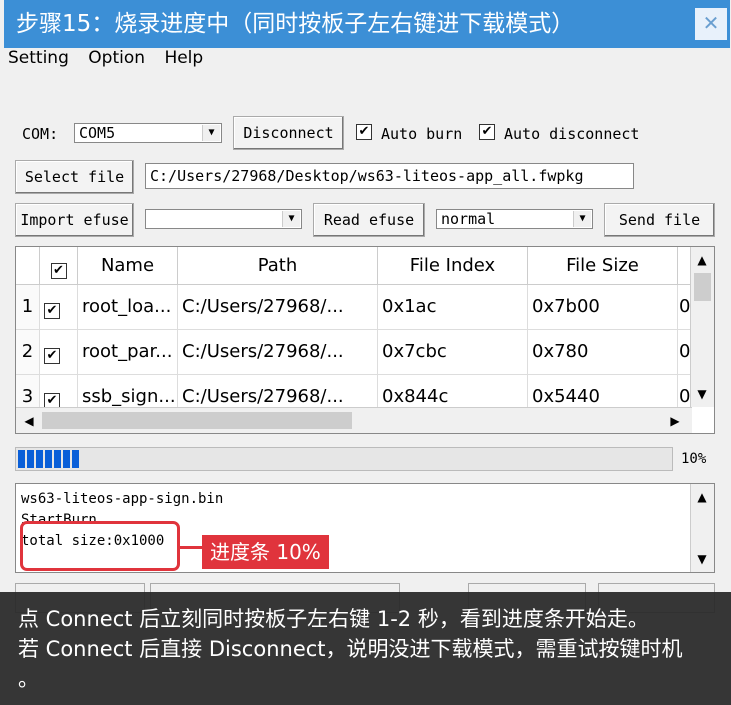 The height and width of the screenshot is (705, 731). What do you see at coordinates (364, 132) in the screenshot?
I see `auto-burn-checkbox: ✔` at bounding box center [364, 132].